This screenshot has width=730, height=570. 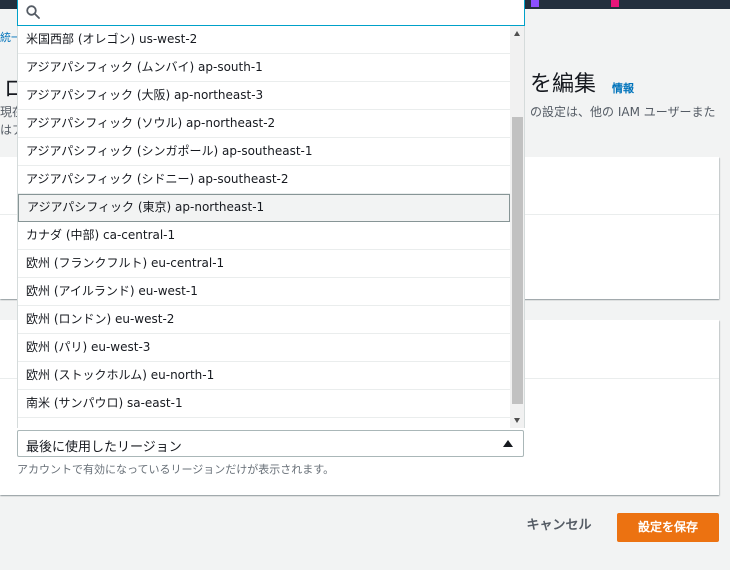 I want to click on region-search-box, so click(x=271, y=13).